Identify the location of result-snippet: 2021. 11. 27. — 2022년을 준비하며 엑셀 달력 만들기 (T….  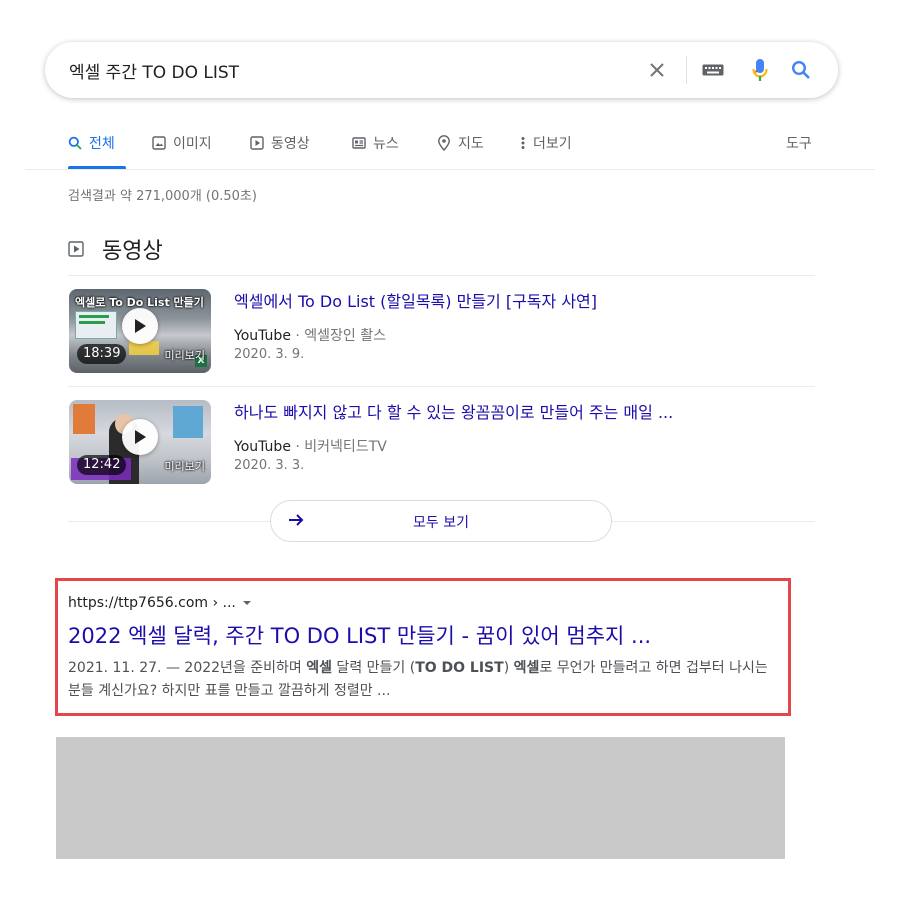
(420, 680).